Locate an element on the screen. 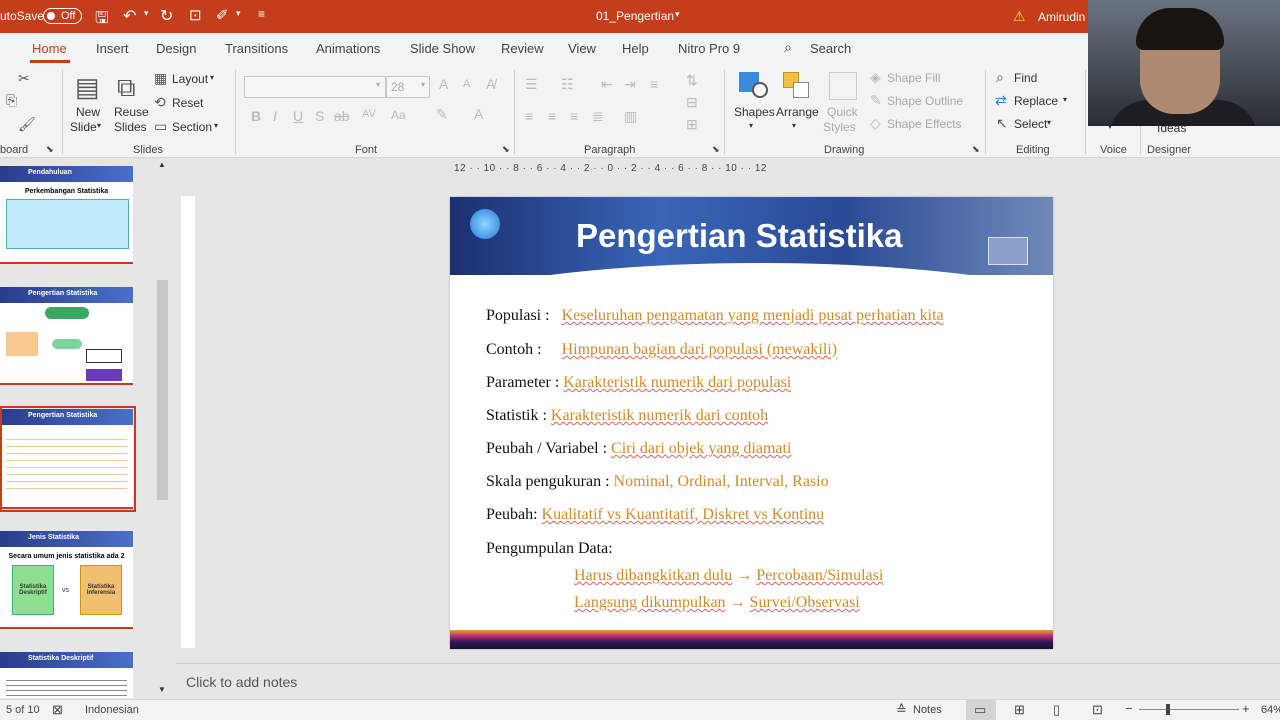 The height and width of the screenshot is (720, 1280). align-text-icon: ⊟ is located at coordinates (692, 102).